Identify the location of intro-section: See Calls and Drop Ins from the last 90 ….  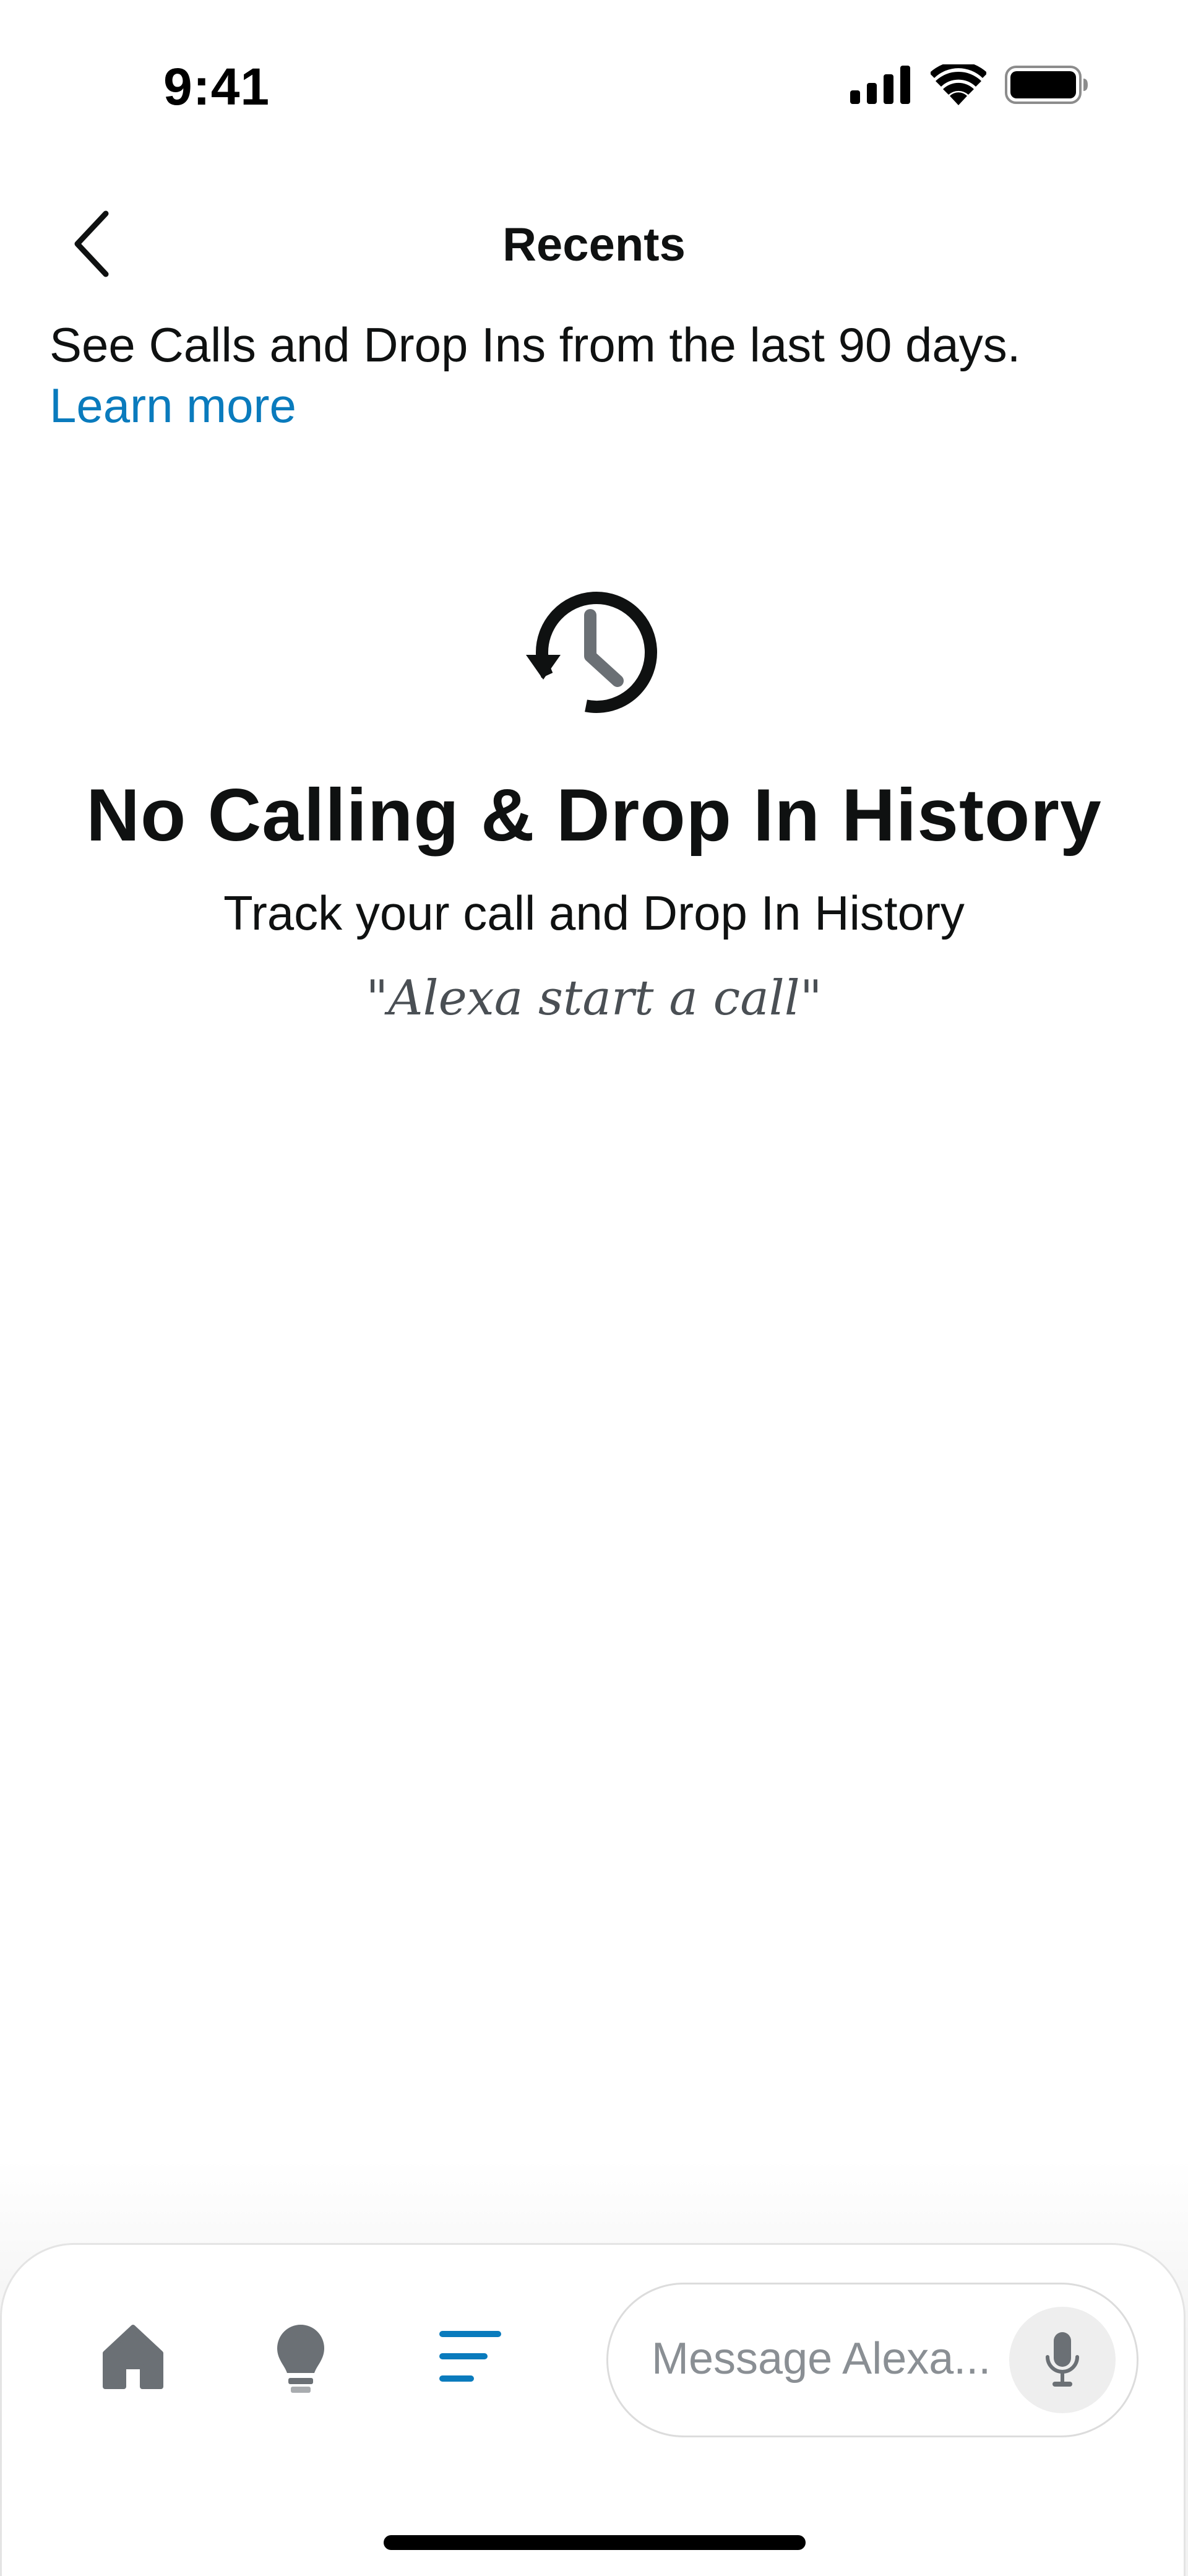
(600, 375).